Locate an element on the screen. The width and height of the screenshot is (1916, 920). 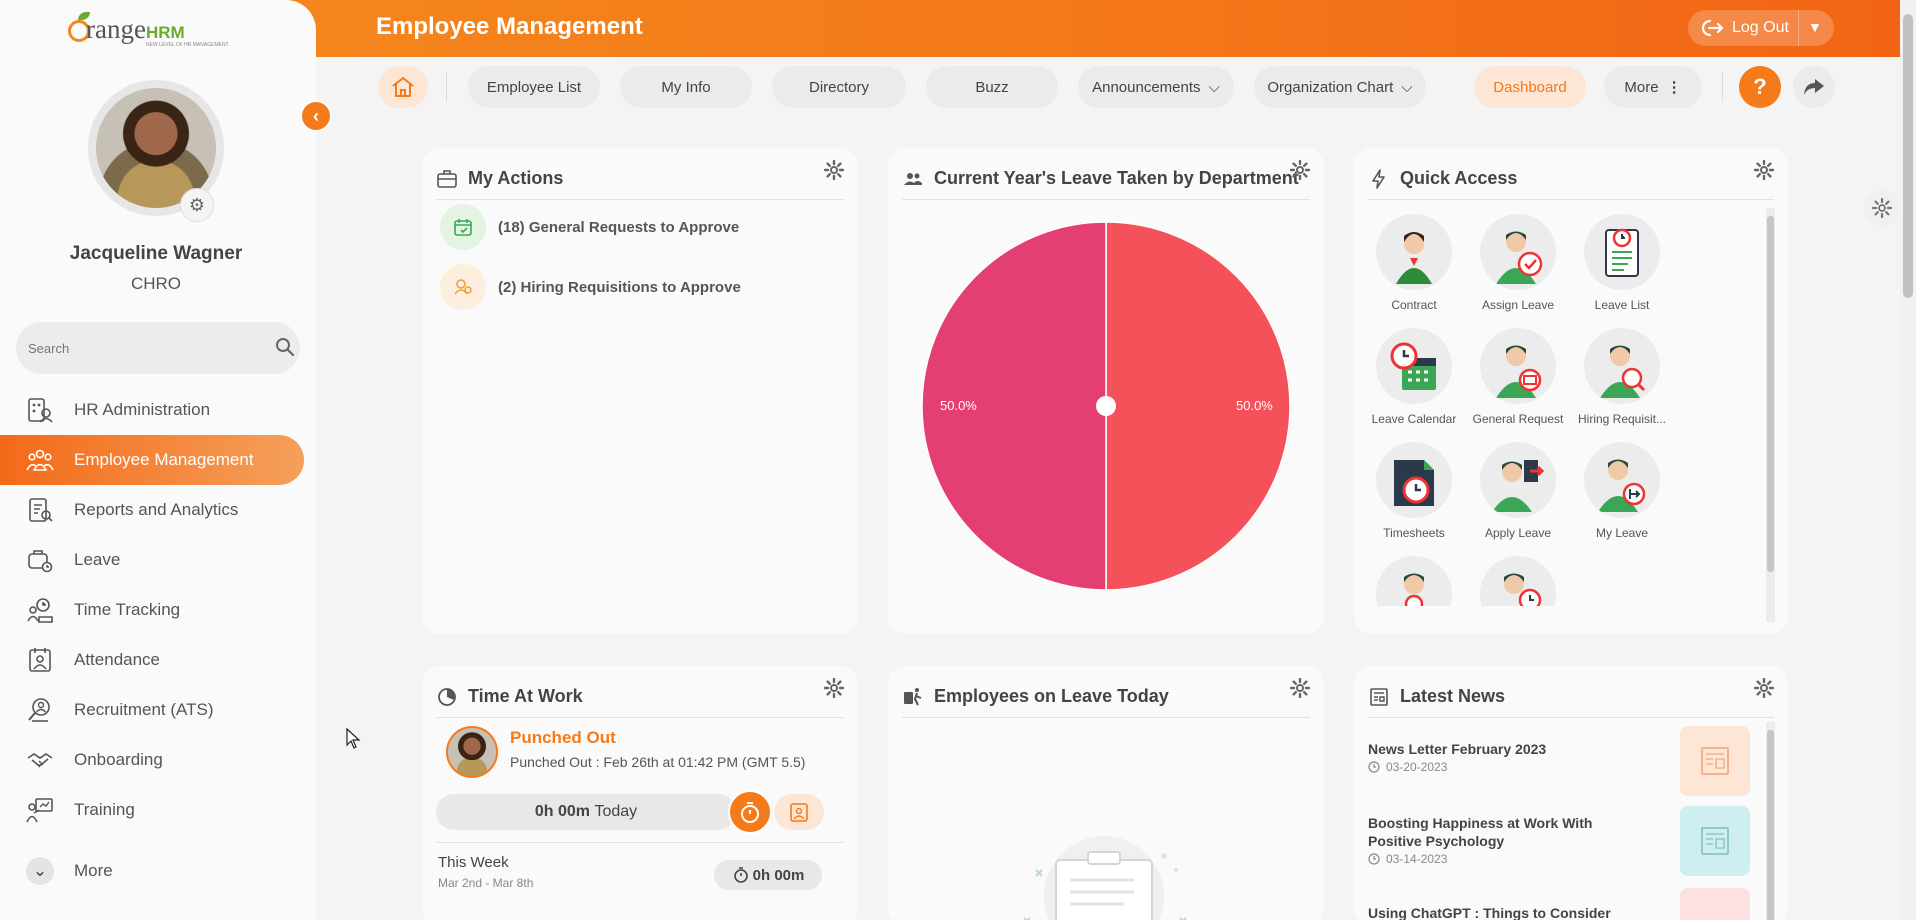
sidebar-item-training: Training is located at coordinates (152, 810).